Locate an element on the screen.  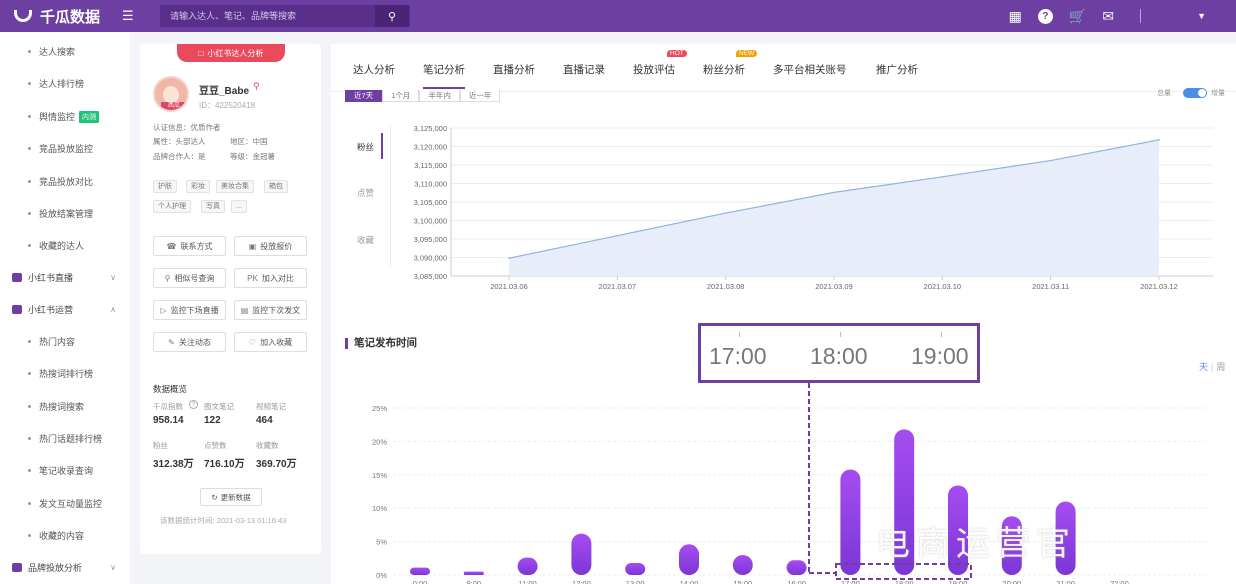
favorite-button: ♡ 加入收藏 is located at coordinates (270, 342).